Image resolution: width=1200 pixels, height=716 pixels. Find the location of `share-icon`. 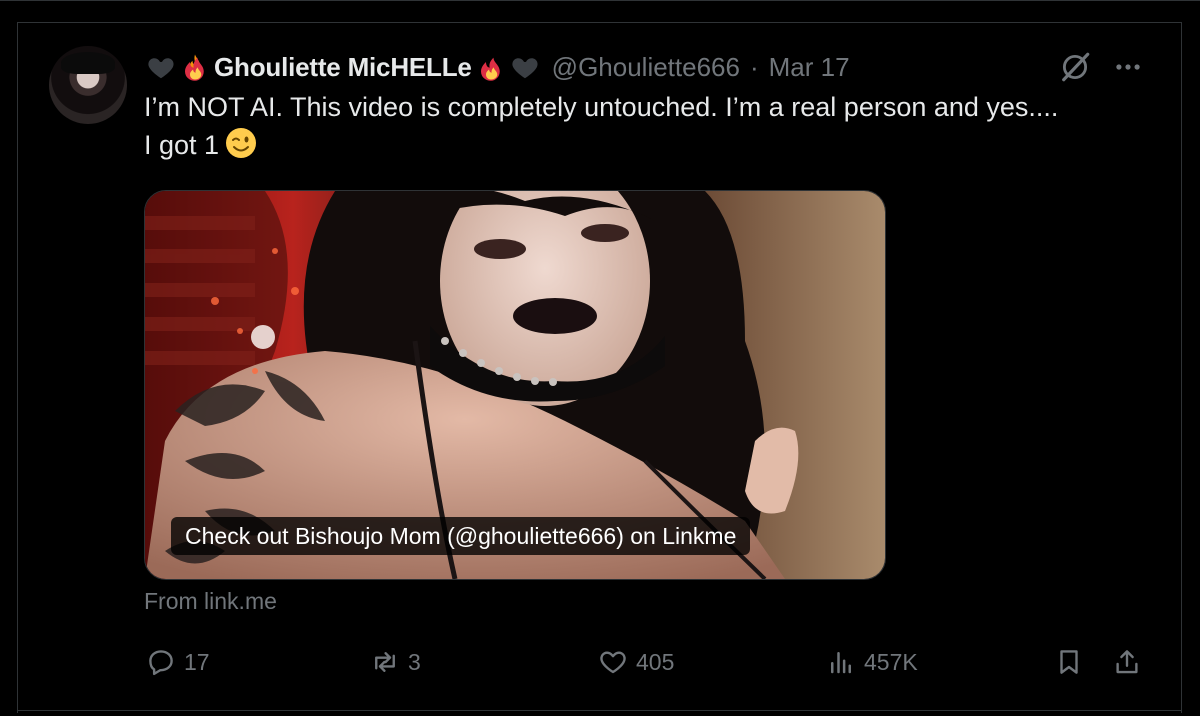

share-icon is located at coordinates (1127, 662).